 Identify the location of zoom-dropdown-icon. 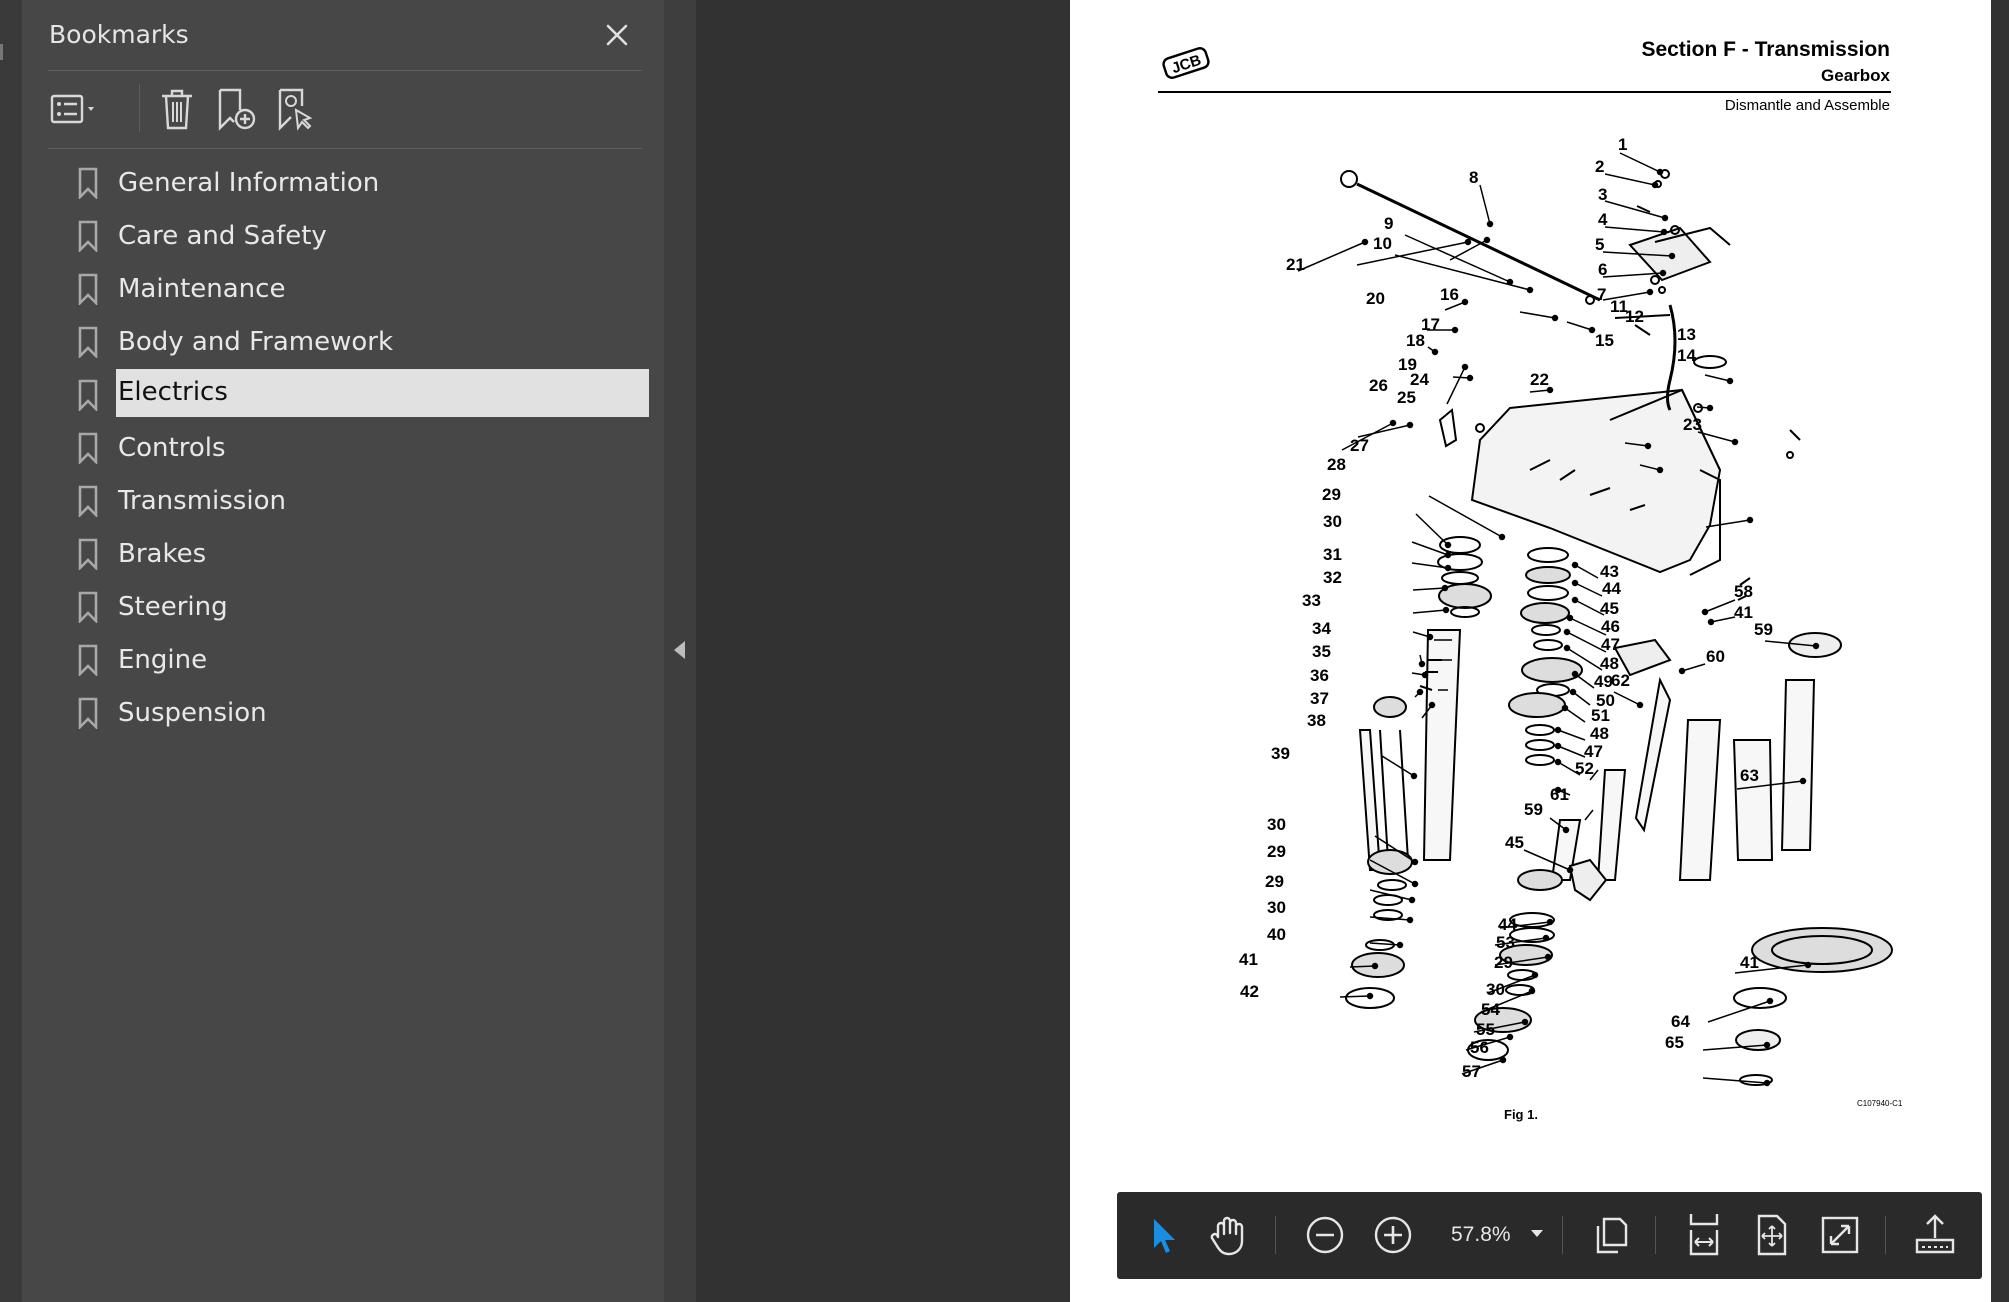
(1537, 1233).